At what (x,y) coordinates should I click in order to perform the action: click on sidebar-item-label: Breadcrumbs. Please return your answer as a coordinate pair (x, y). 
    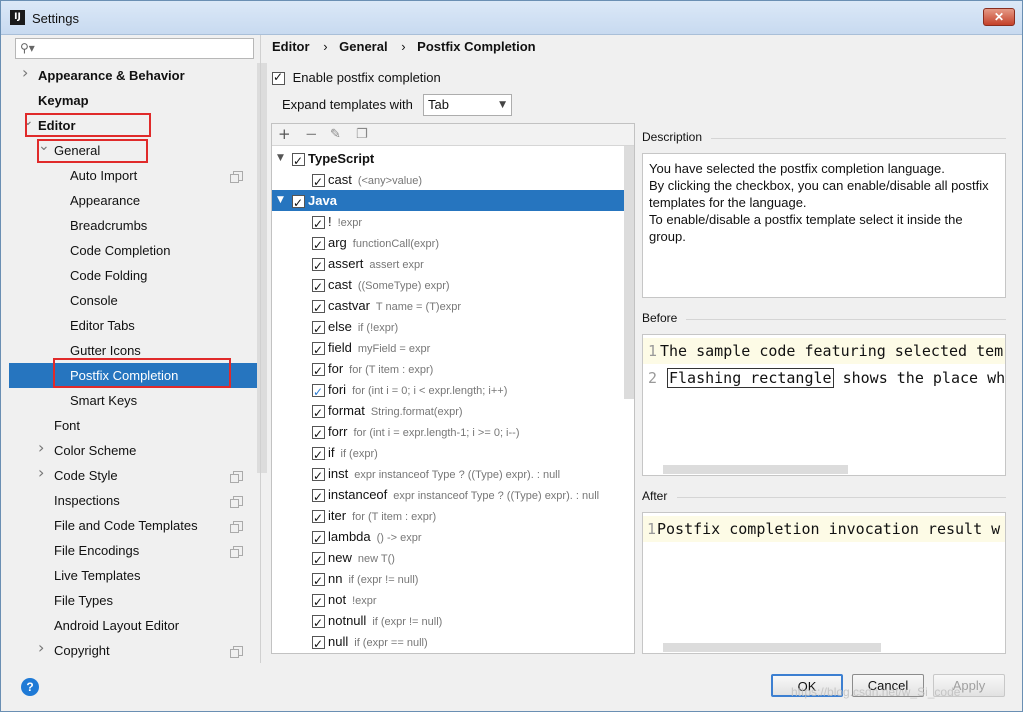
    Looking at the image, I should click on (109, 225).